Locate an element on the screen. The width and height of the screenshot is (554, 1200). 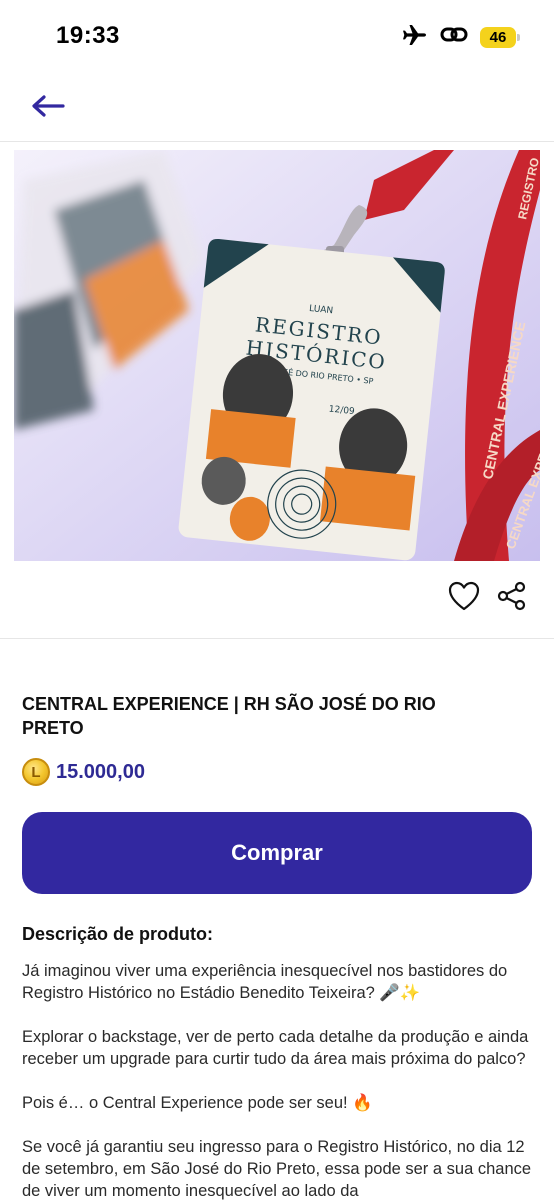
share-button is located at coordinates (512, 596).